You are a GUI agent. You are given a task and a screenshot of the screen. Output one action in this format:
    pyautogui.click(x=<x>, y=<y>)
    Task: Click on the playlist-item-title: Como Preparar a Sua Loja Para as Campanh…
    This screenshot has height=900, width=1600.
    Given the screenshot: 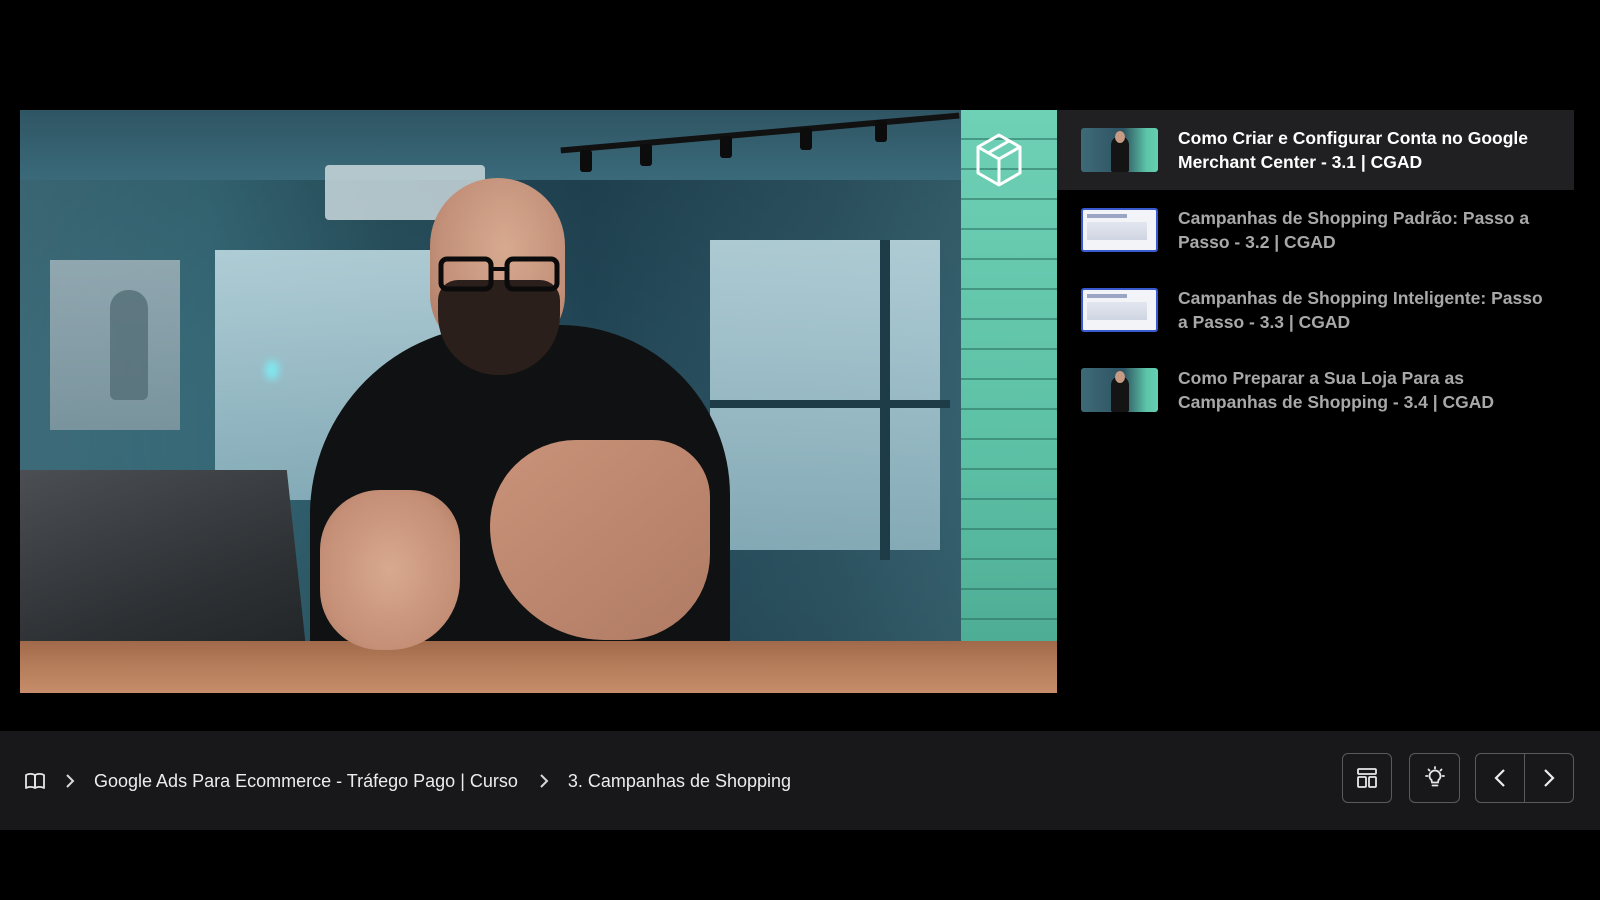 What is the action you would take?
    pyautogui.click(x=1336, y=390)
    